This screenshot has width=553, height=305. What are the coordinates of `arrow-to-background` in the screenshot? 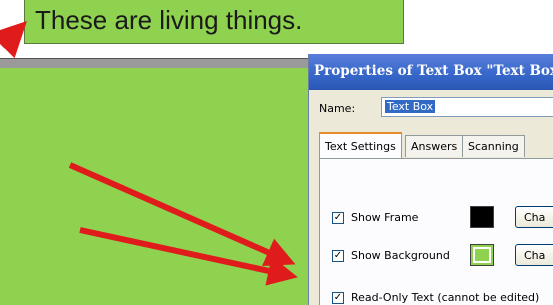 It's located at (182, 214).